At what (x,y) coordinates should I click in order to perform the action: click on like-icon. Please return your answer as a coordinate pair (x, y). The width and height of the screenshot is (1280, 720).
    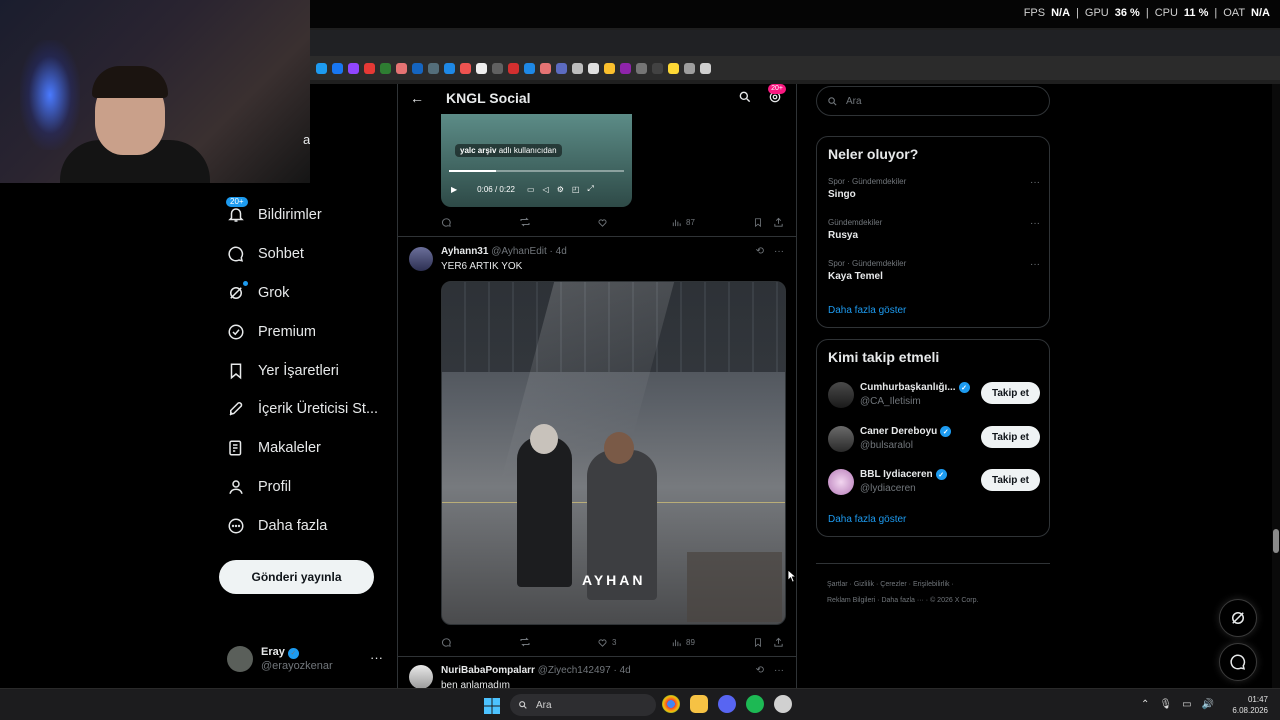
    Looking at the image, I should click on (634, 222).